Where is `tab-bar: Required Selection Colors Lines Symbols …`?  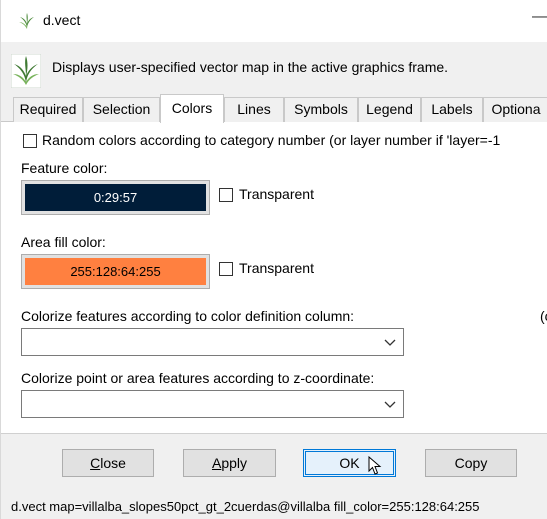 tab-bar: Required Selection Colors Lines Symbols … is located at coordinates (274, 108).